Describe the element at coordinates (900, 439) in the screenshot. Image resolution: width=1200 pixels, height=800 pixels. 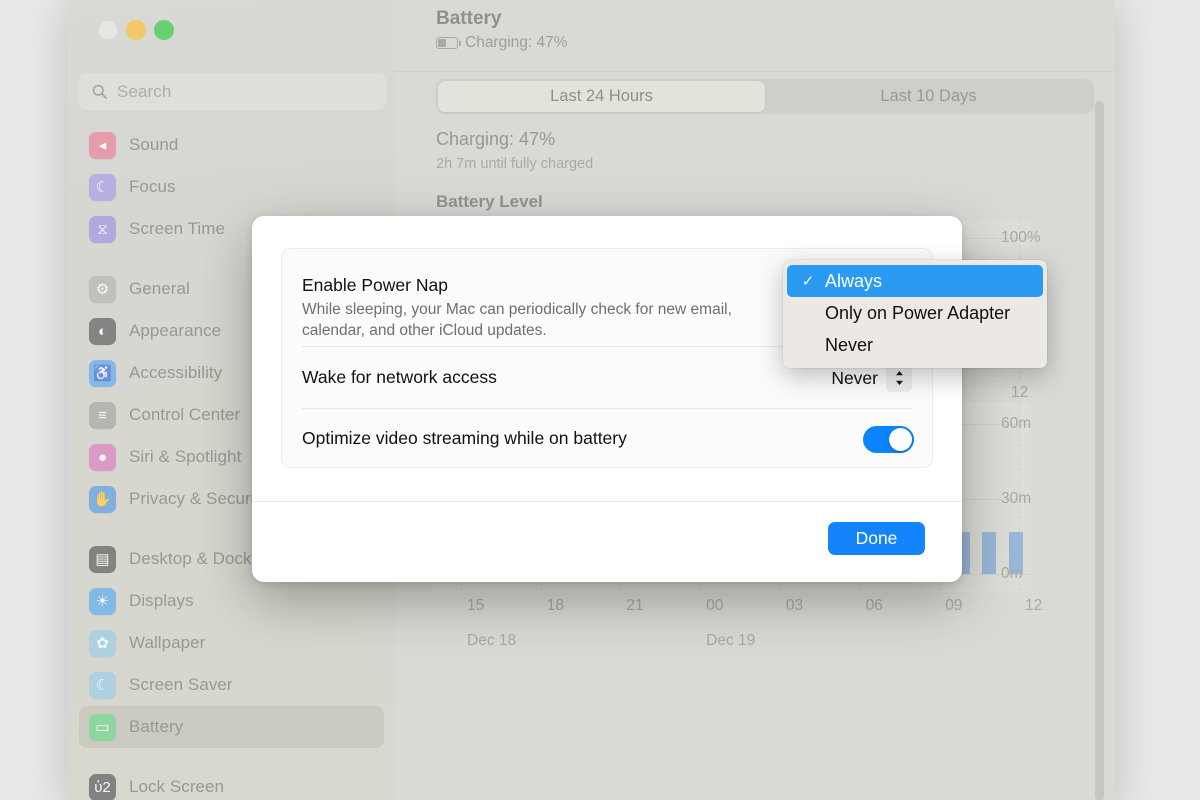
I see `toggle-knob` at that location.